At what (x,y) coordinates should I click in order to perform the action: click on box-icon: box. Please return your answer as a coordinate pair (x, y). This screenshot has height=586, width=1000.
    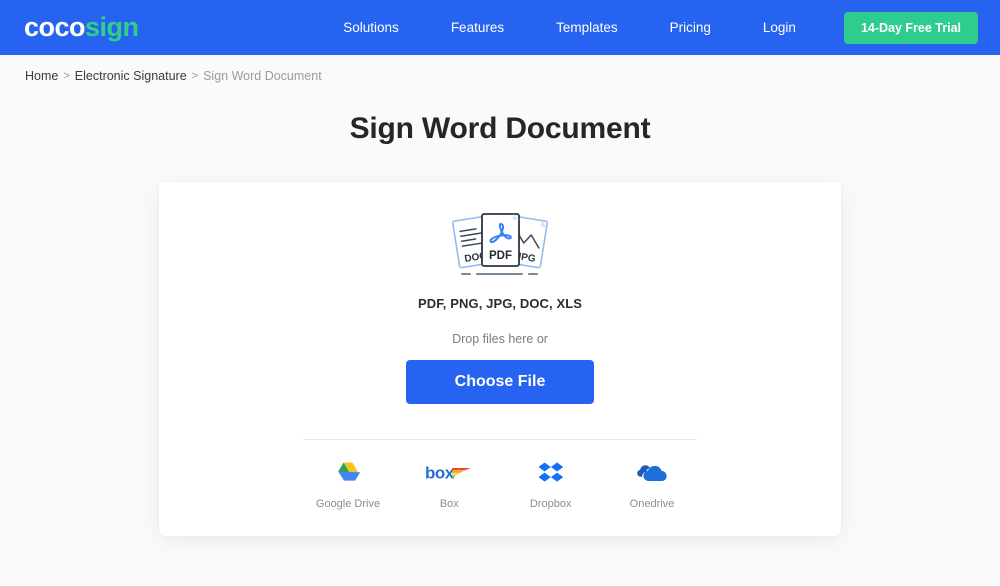
    Looking at the image, I should click on (449, 473).